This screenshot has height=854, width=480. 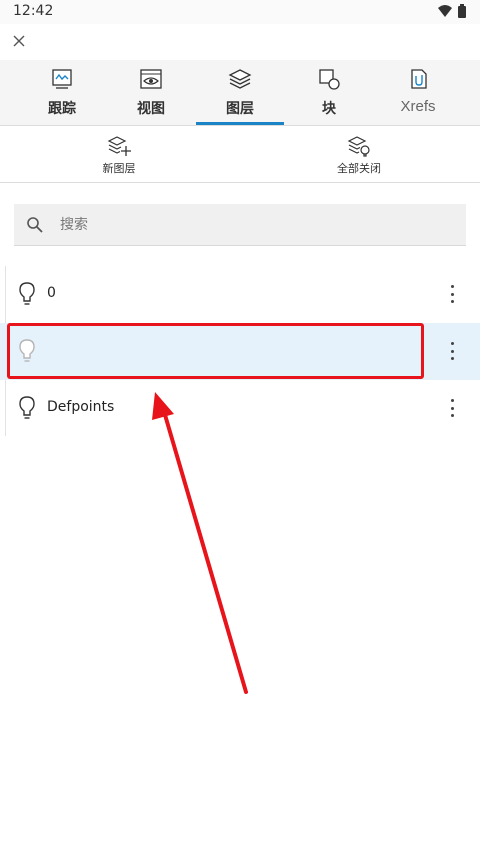 I want to click on layer-row: Defpoints, so click(x=240, y=408).